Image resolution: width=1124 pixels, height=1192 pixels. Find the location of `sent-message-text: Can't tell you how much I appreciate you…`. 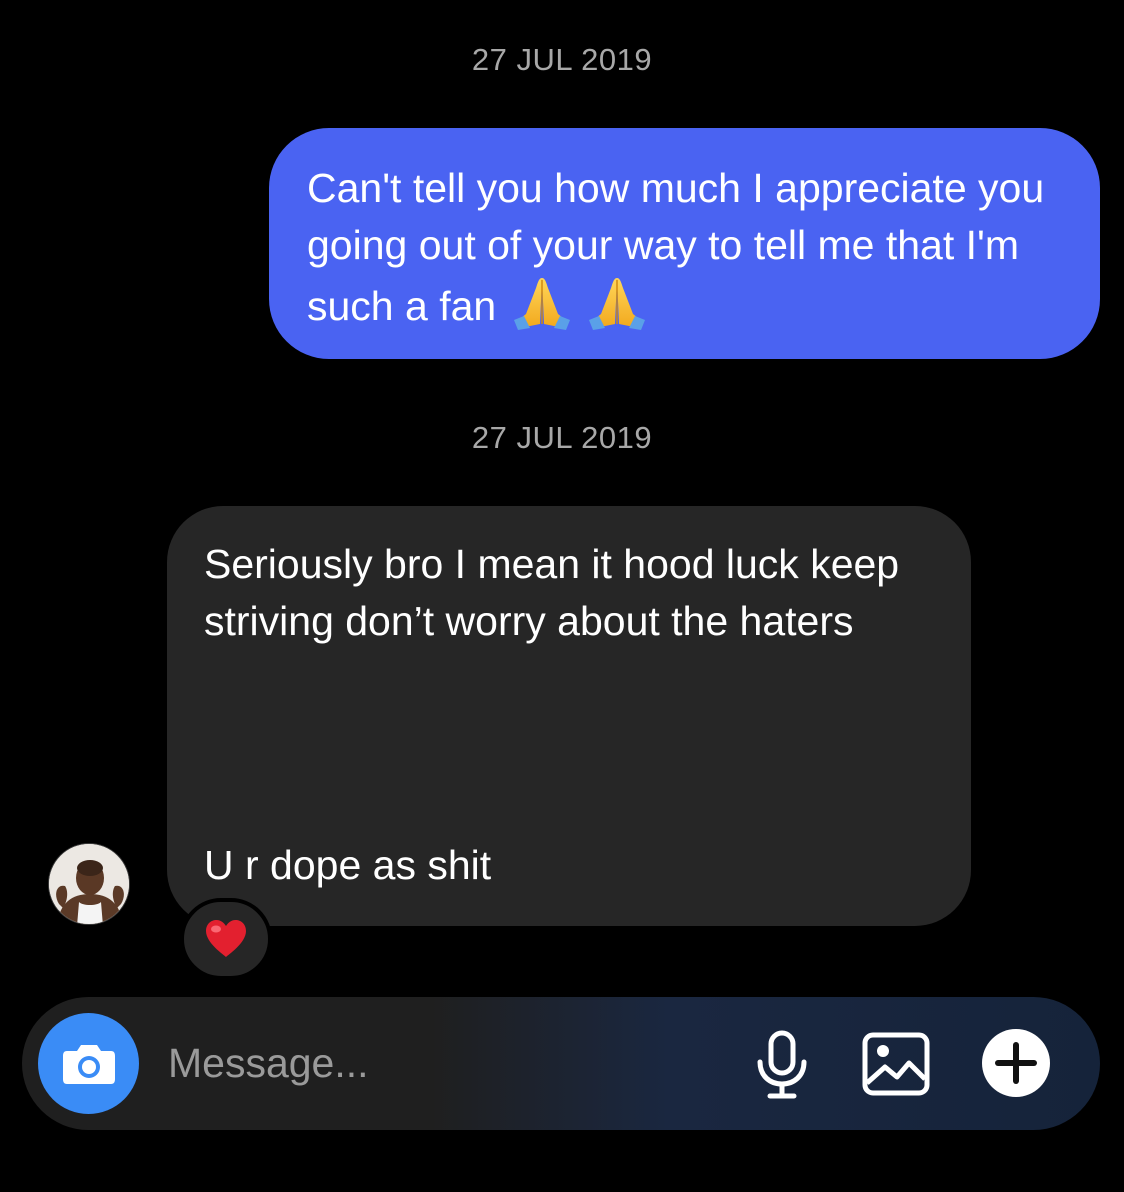

sent-message-text: Can't tell you how much I appreciate you… is located at coordinates (676, 247).